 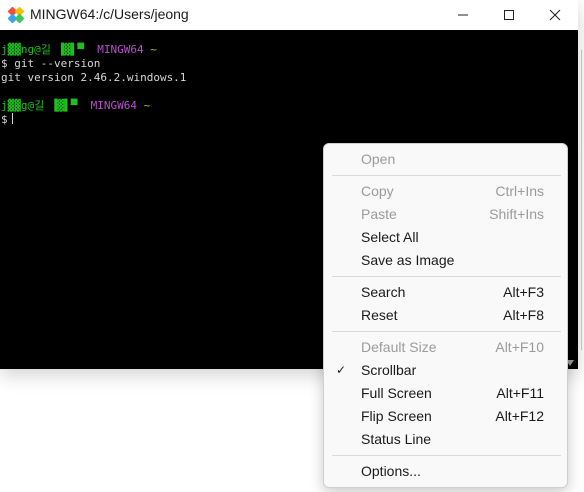 What do you see at coordinates (94, 77) in the screenshot?
I see `output-line: git version 2.46.2.windows.1` at bounding box center [94, 77].